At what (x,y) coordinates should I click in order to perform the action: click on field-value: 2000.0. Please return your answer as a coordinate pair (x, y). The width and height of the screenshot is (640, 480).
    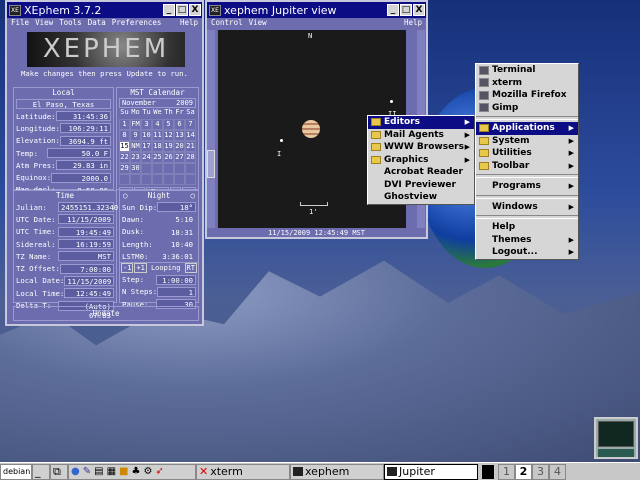
    Looking at the image, I should click on (81, 177).